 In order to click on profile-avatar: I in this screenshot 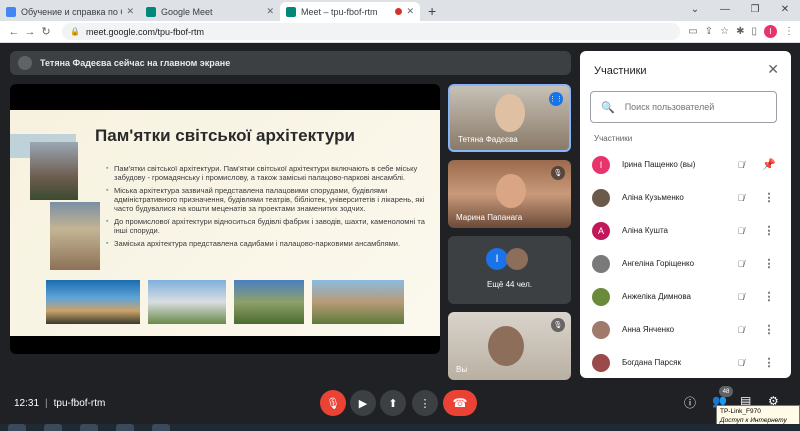, I will do `click(770, 31)`.